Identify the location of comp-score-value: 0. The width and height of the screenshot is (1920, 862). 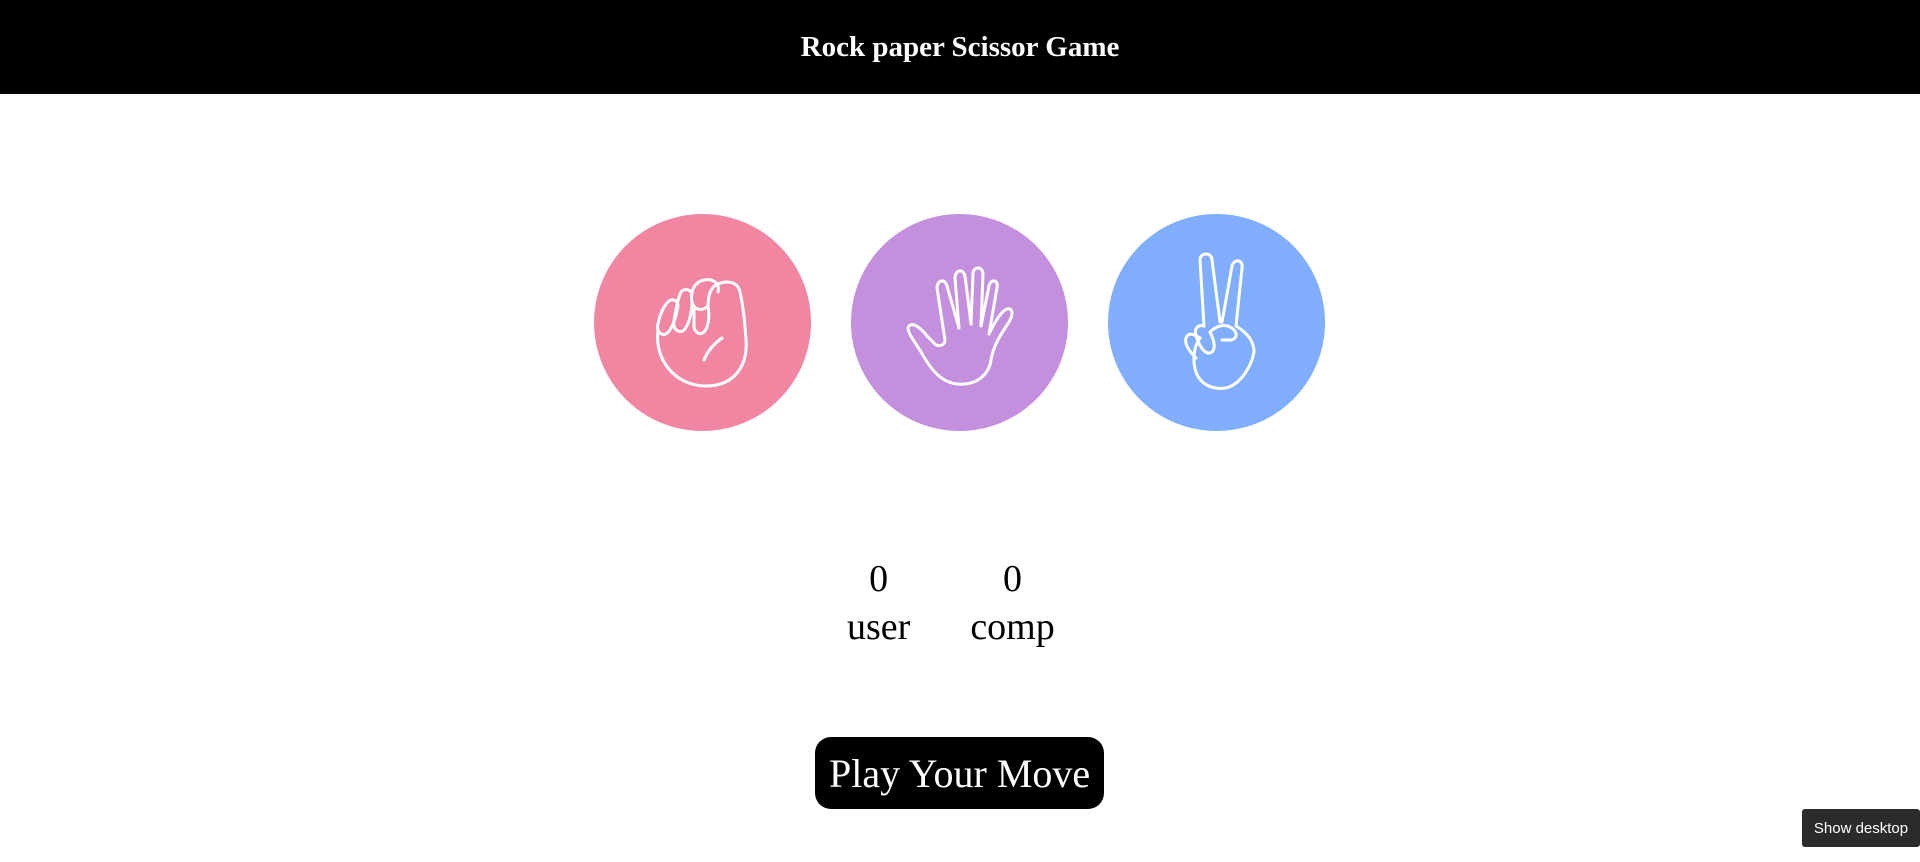
(1013, 579).